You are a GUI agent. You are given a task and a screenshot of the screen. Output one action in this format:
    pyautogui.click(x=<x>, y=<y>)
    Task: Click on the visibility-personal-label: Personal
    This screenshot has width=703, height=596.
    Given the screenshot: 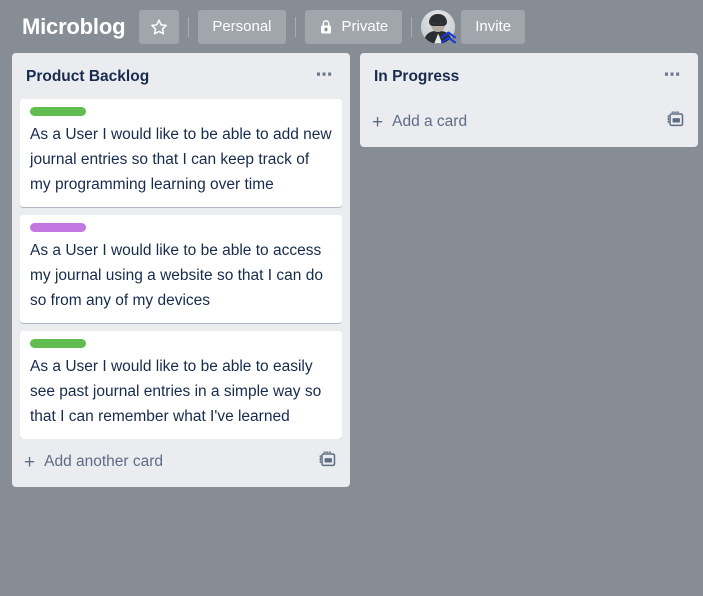 What is the action you would take?
    pyautogui.click(x=242, y=26)
    